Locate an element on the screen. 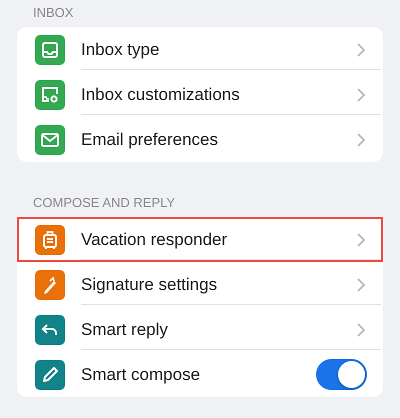 The width and height of the screenshot is (400, 418). section-header: COMPOSE AND REPLY is located at coordinates (104, 203).